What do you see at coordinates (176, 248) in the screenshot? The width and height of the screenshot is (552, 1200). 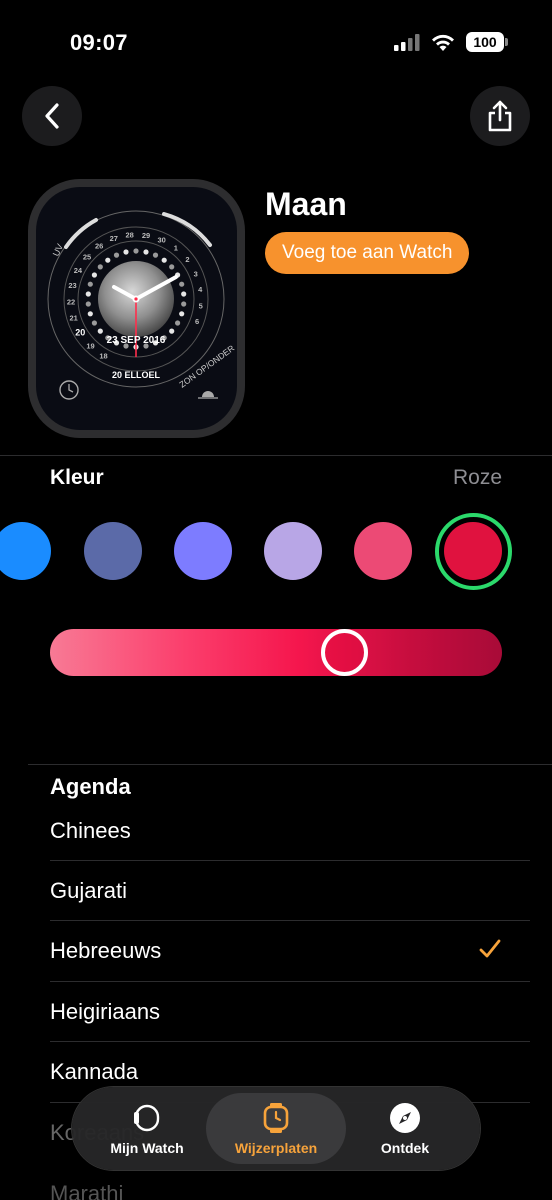 I see `ring-number: 1` at bounding box center [176, 248].